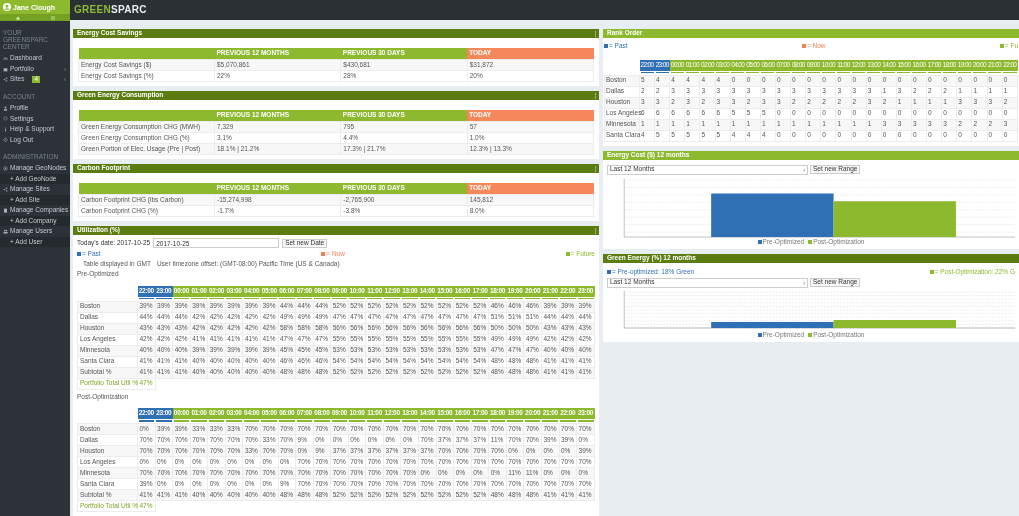 This screenshot has height=516, width=1019. What do you see at coordinates (110, 10) in the screenshot?
I see `logo: GREENSPARC` at bounding box center [110, 10].